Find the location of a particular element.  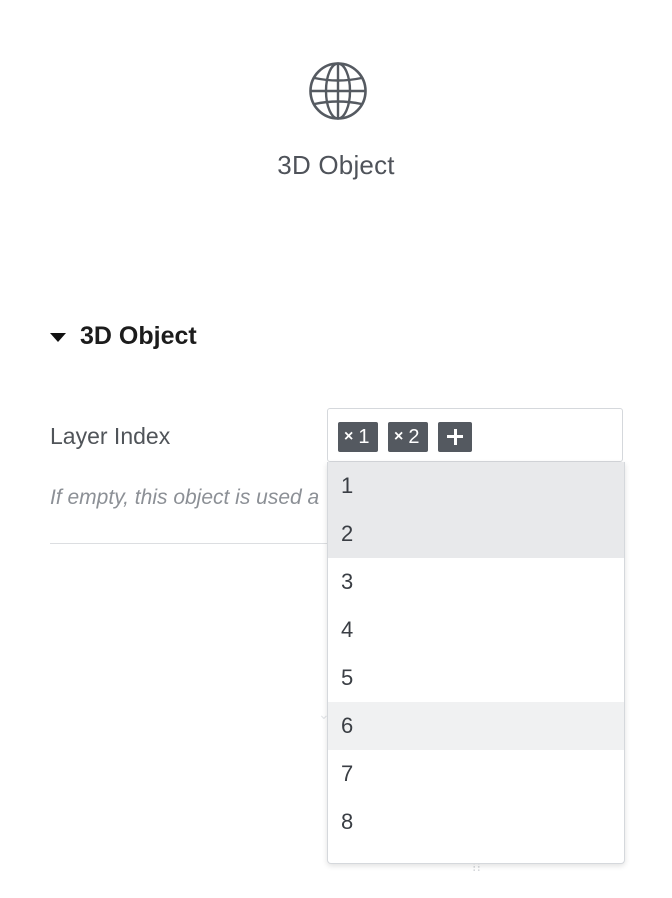

dropdown-option: 3 is located at coordinates (476, 582).